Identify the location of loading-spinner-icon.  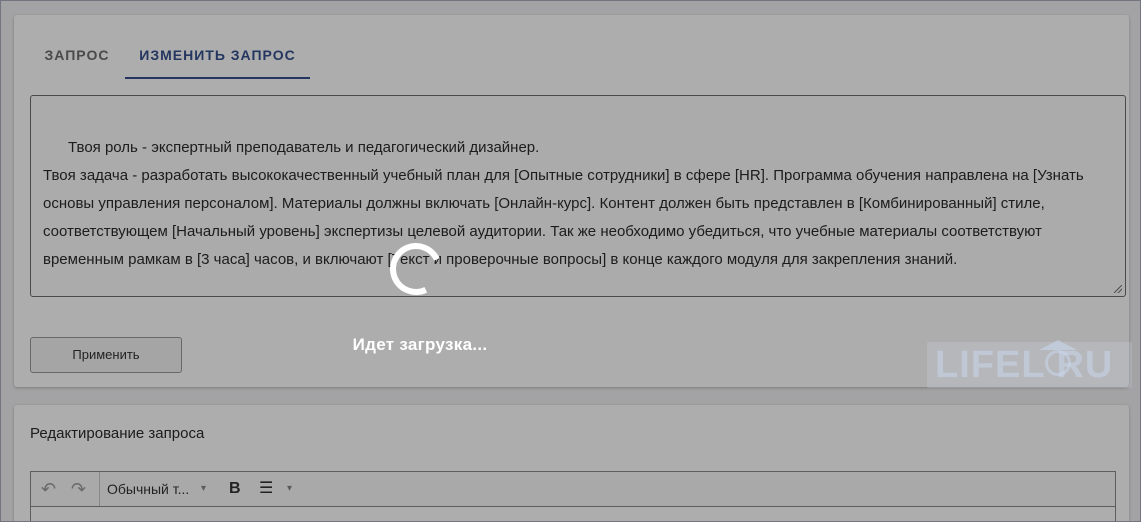
(416, 269).